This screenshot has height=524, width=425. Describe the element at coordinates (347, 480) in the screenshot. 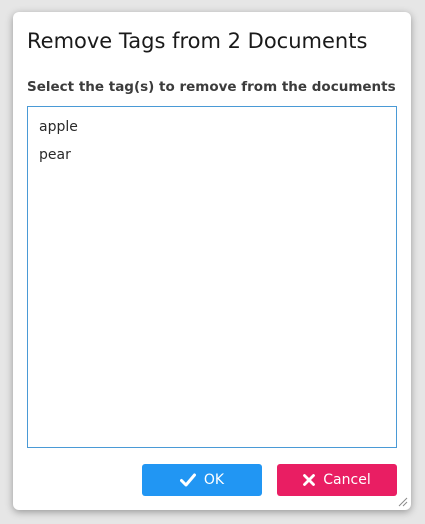

I see `cancel-button-label: Cancel` at that location.